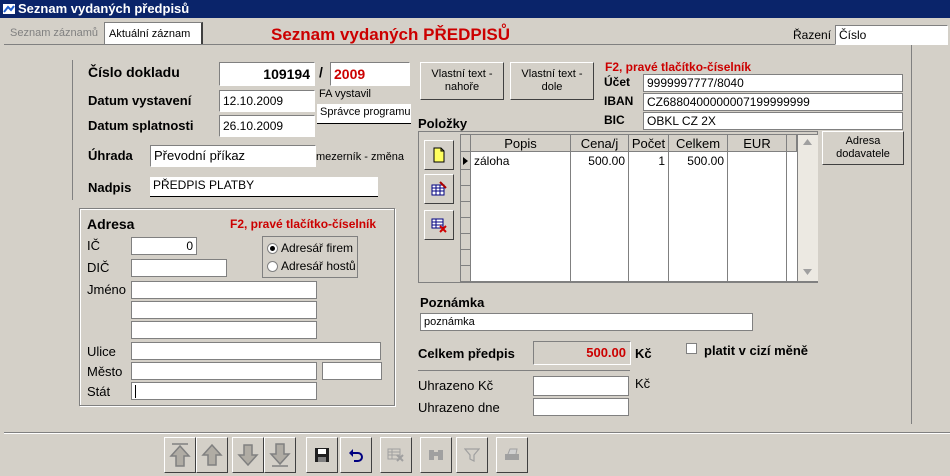 Image resolution: width=950 pixels, height=476 pixels. I want to click on first-arrow-icon, so click(180, 455).